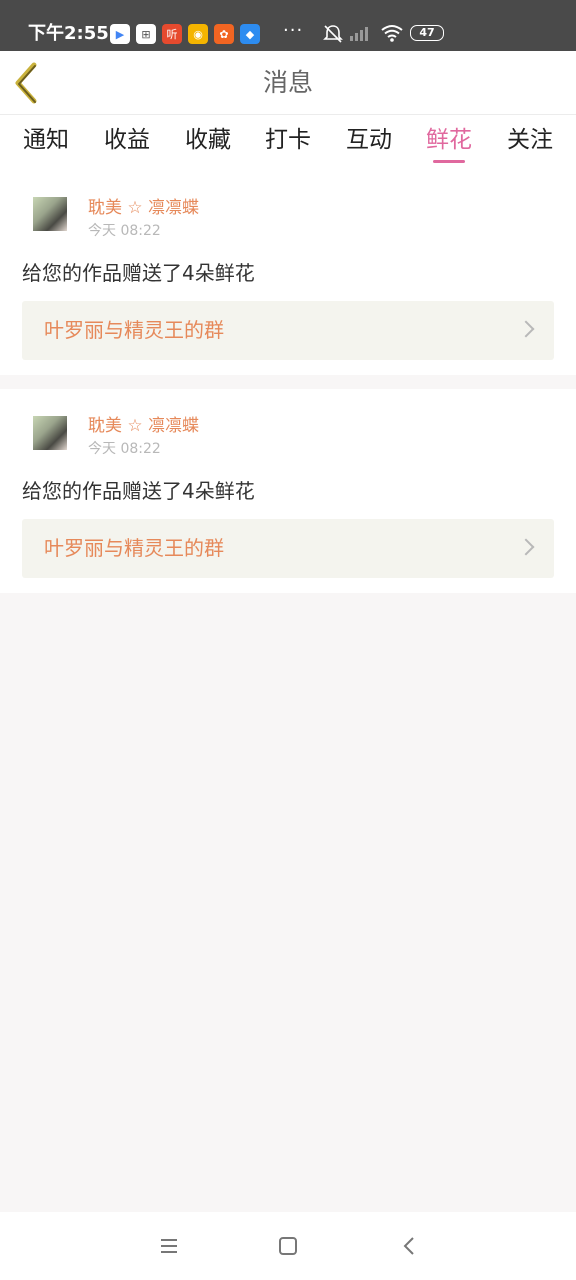 Image resolution: width=576 pixels, height=1280 pixels. What do you see at coordinates (427, 33) in the screenshot?
I see `battery-icon: 47` at bounding box center [427, 33].